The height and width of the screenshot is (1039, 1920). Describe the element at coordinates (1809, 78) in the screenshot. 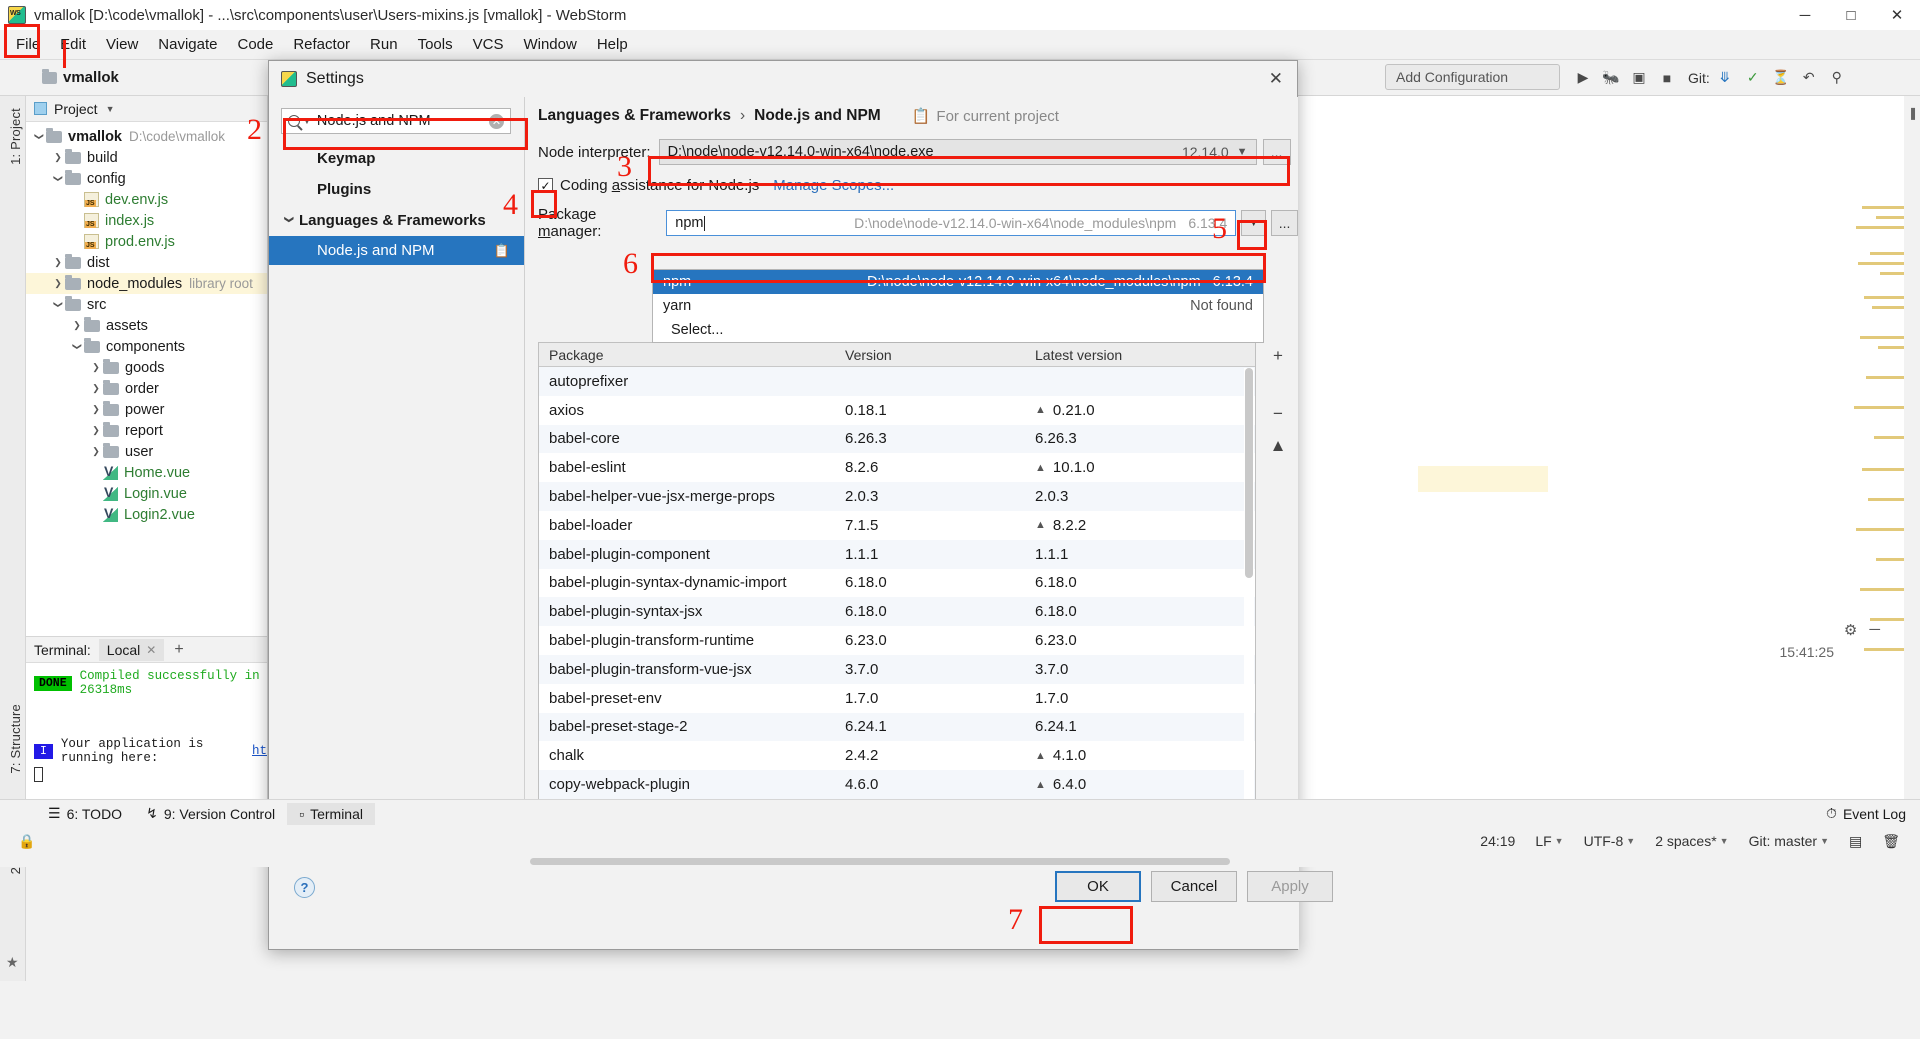

I see `undo-icon: ↶` at that location.